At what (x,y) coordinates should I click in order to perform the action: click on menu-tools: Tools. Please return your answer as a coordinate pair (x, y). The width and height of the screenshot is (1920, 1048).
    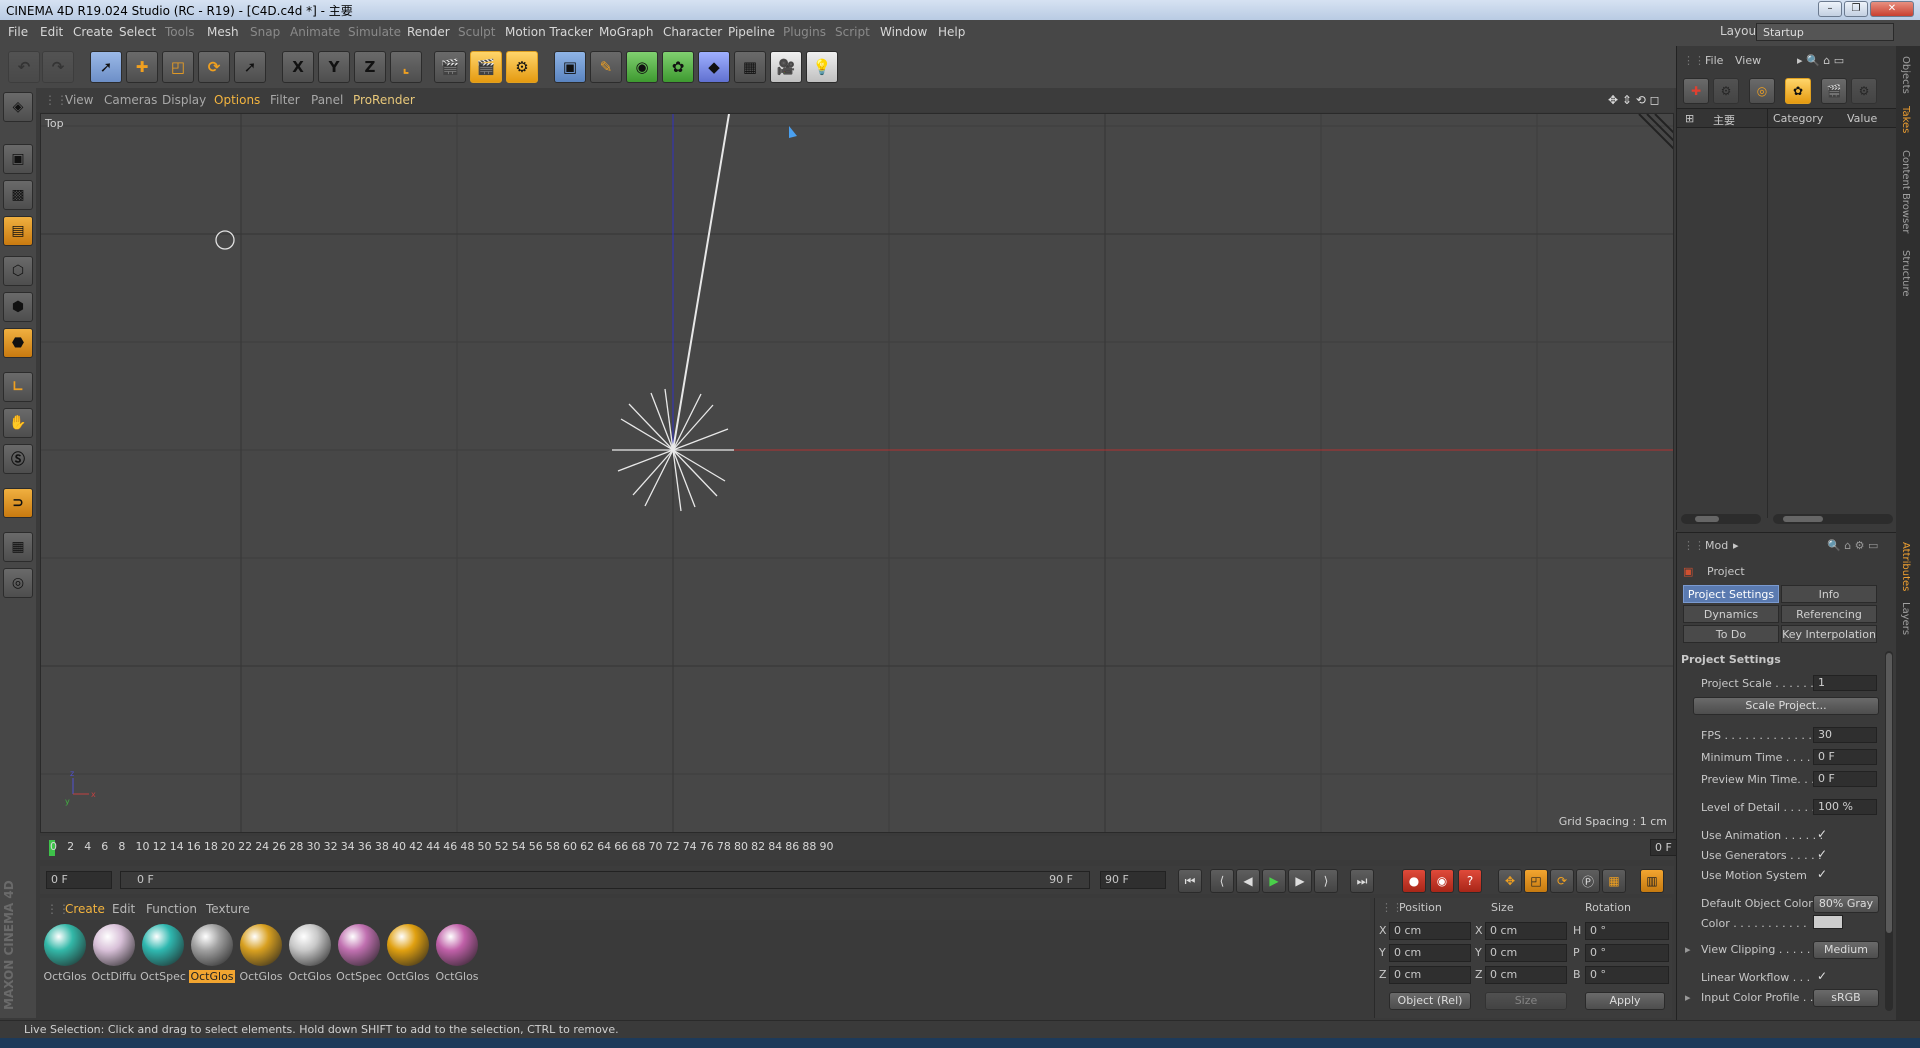
    Looking at the image, I should click on (180, 32).